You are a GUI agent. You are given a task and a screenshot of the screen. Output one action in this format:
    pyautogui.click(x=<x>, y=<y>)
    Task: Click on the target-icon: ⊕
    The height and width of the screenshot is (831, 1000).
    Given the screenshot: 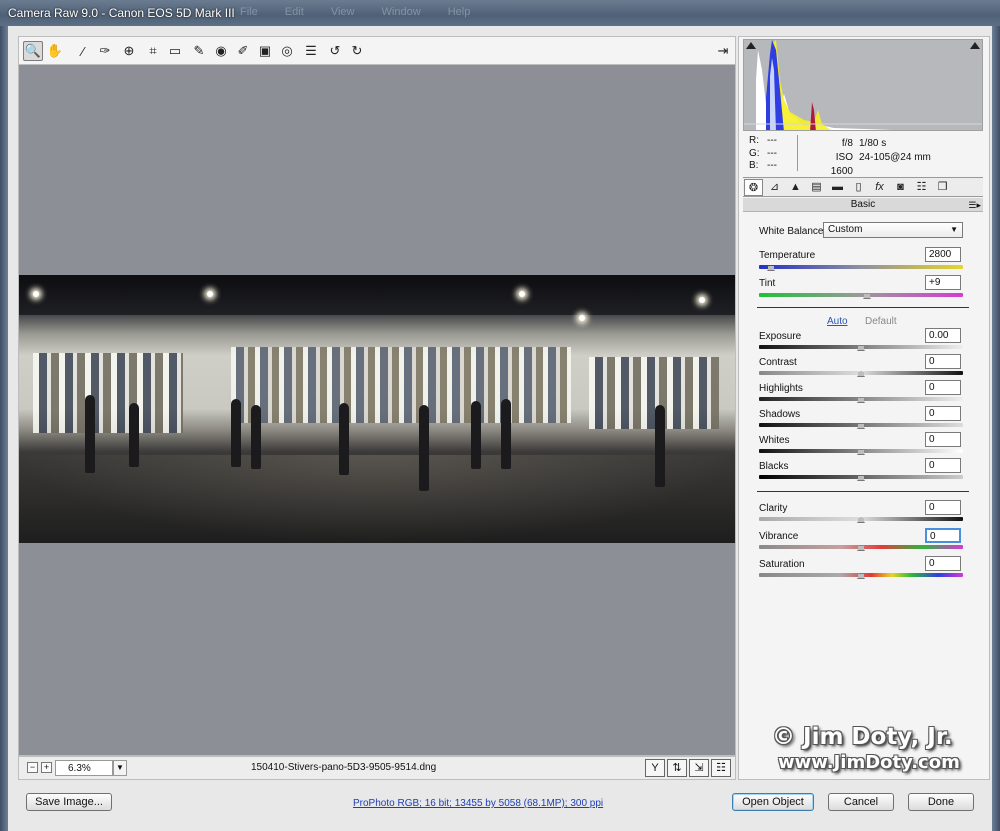 What is the action you would take?
    pyautogui.click(x=129, y=50)
    